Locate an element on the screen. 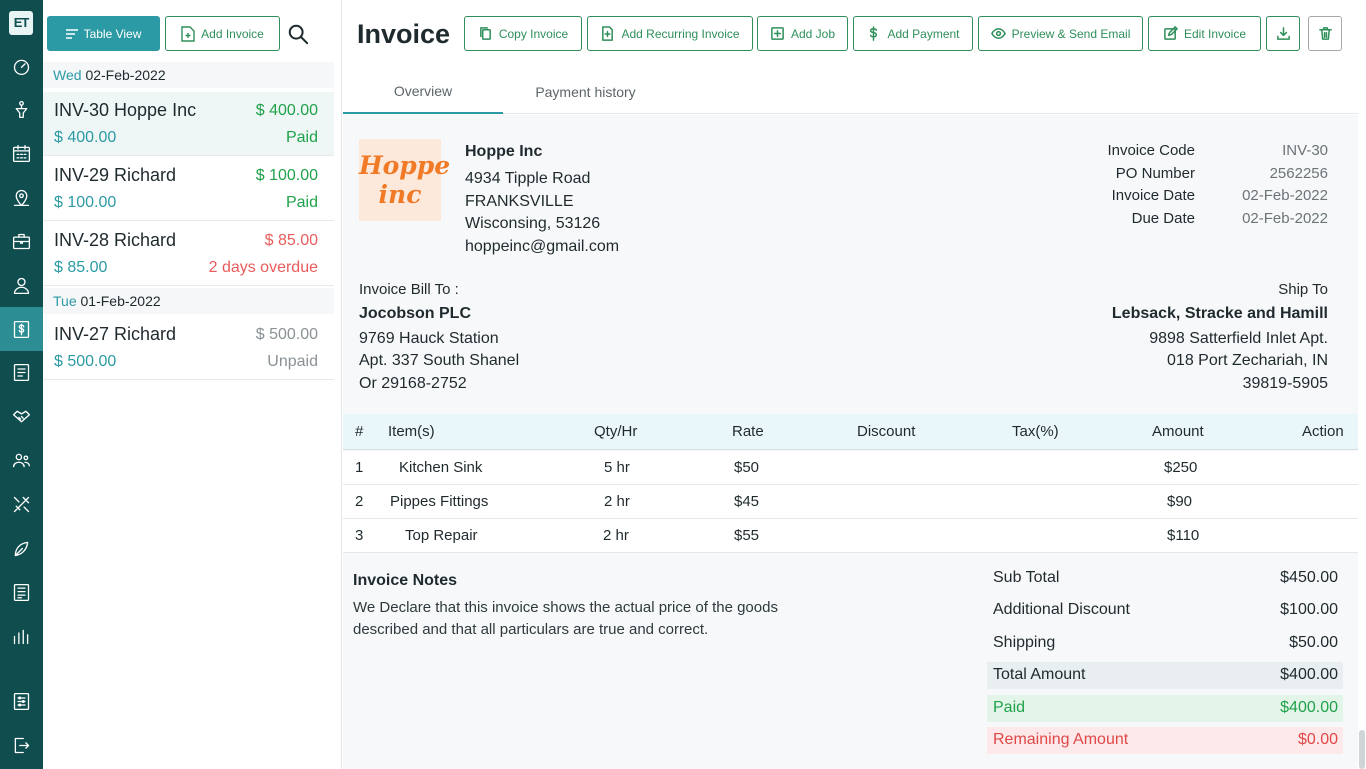  leaf-icon is located at coordinates (21, 548).